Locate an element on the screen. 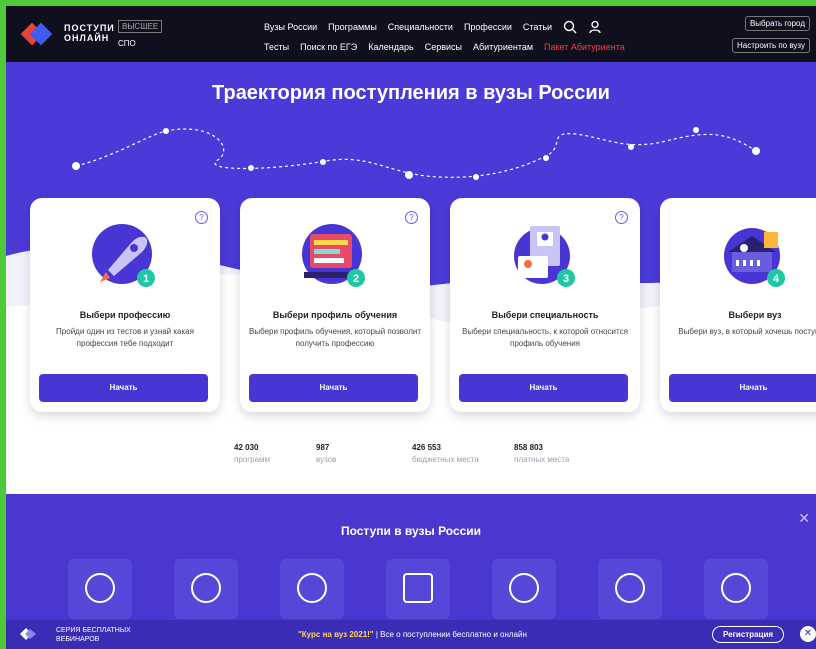 The image size is (816, 649). card-title: Выбери специальность is located at coordinates (545, 315).